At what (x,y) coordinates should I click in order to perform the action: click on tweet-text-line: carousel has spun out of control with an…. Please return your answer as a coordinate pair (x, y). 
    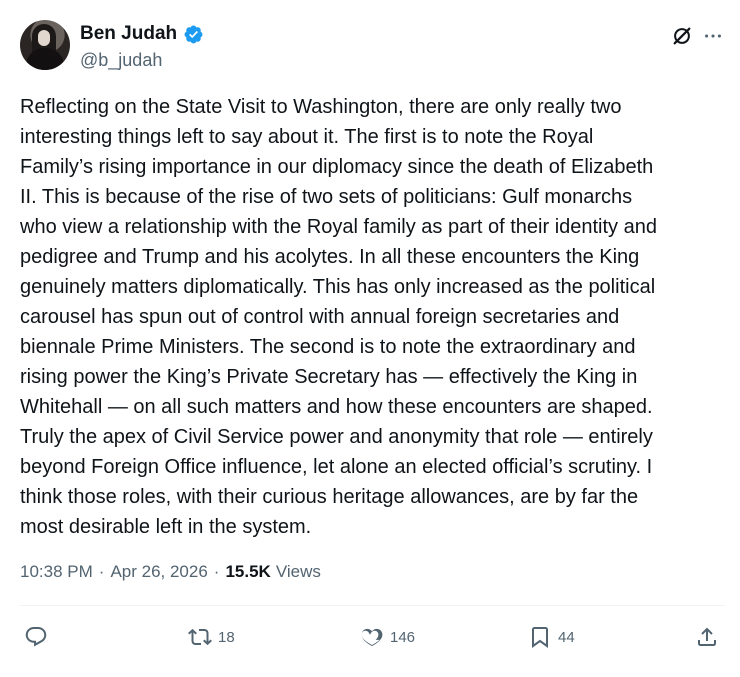
    Looking at the image, I should click on (320, 317).